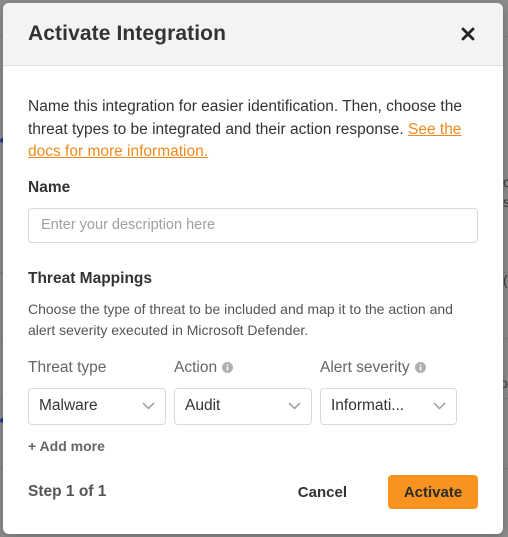  I want to click on action-header: Action, so click(247, 368).